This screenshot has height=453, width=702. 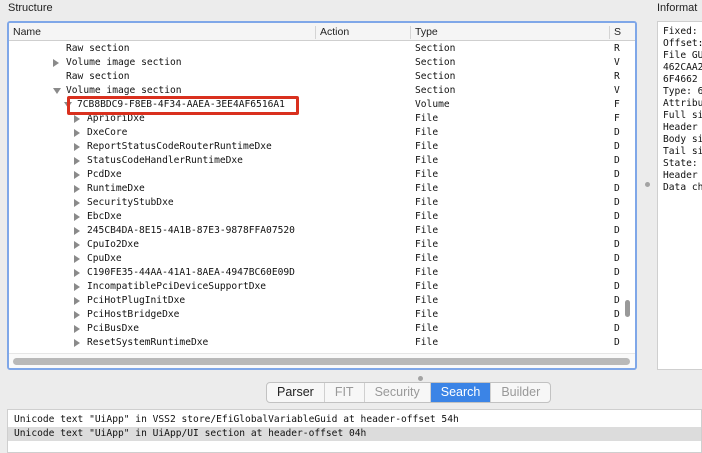 I want to click on tree-row-subtype: R, so click(x=617, y=76).